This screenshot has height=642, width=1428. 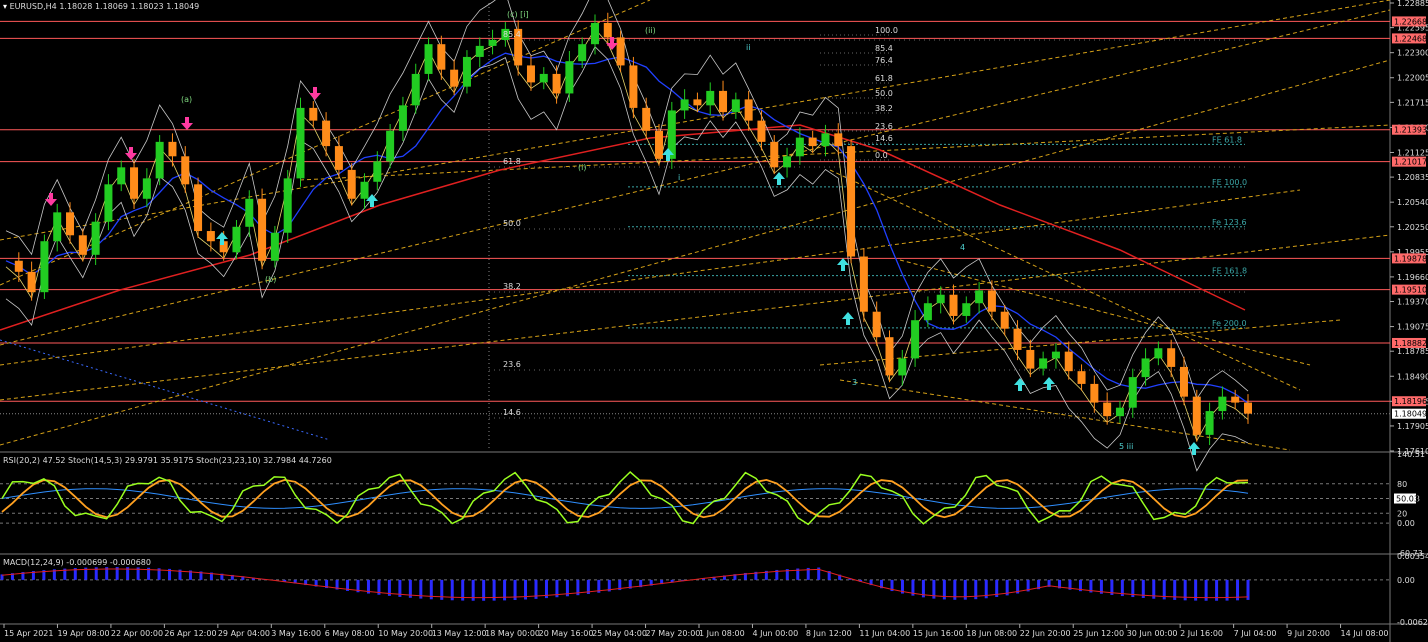 What do you see at coordinates (845, 152) in the screenshot?
I see `dashed-trendline` at bounding box center [845, 152].